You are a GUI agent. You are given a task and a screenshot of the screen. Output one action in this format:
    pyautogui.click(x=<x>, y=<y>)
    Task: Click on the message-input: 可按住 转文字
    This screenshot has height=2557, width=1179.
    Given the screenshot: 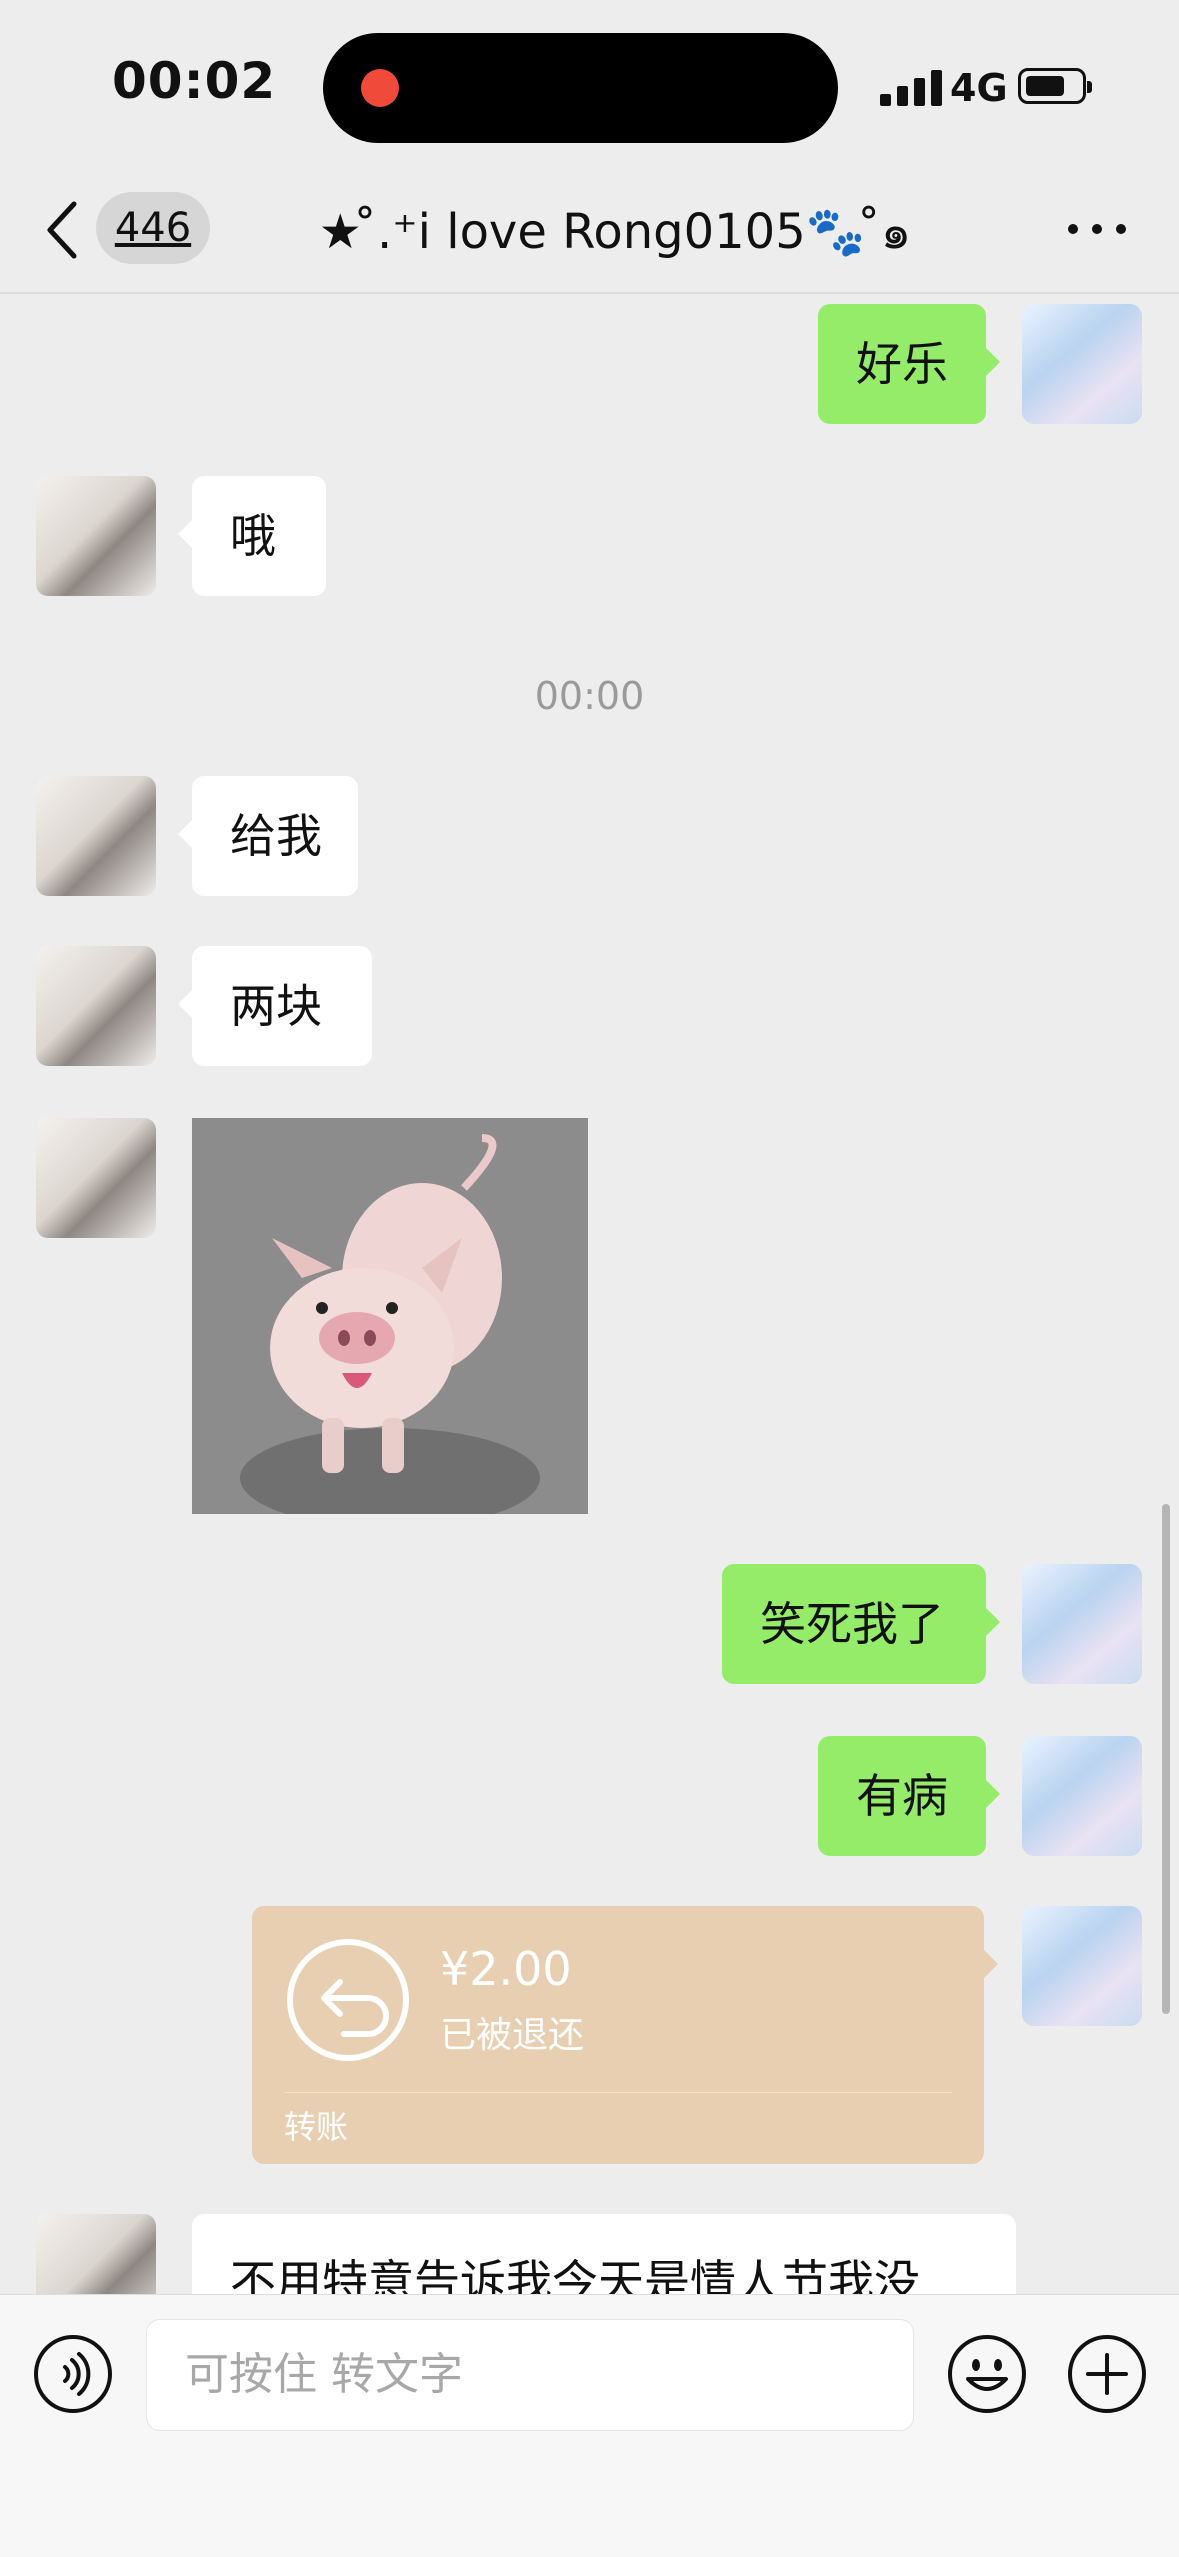 What is the action you would take?
    pyautogui.click(x=530, y=2375)
    